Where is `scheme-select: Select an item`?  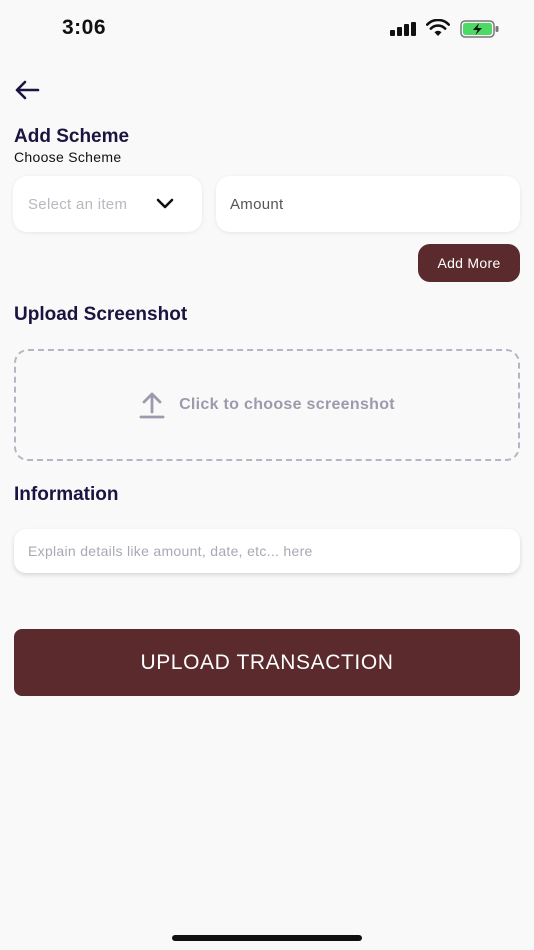
scheme-select: Select an item is located at coordinates (107, 204).